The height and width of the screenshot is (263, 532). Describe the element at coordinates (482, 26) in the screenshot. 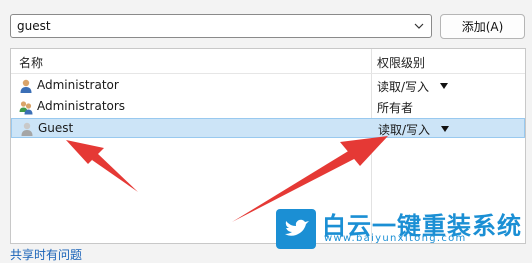

I see `add-button: 添加(A)` at that location.